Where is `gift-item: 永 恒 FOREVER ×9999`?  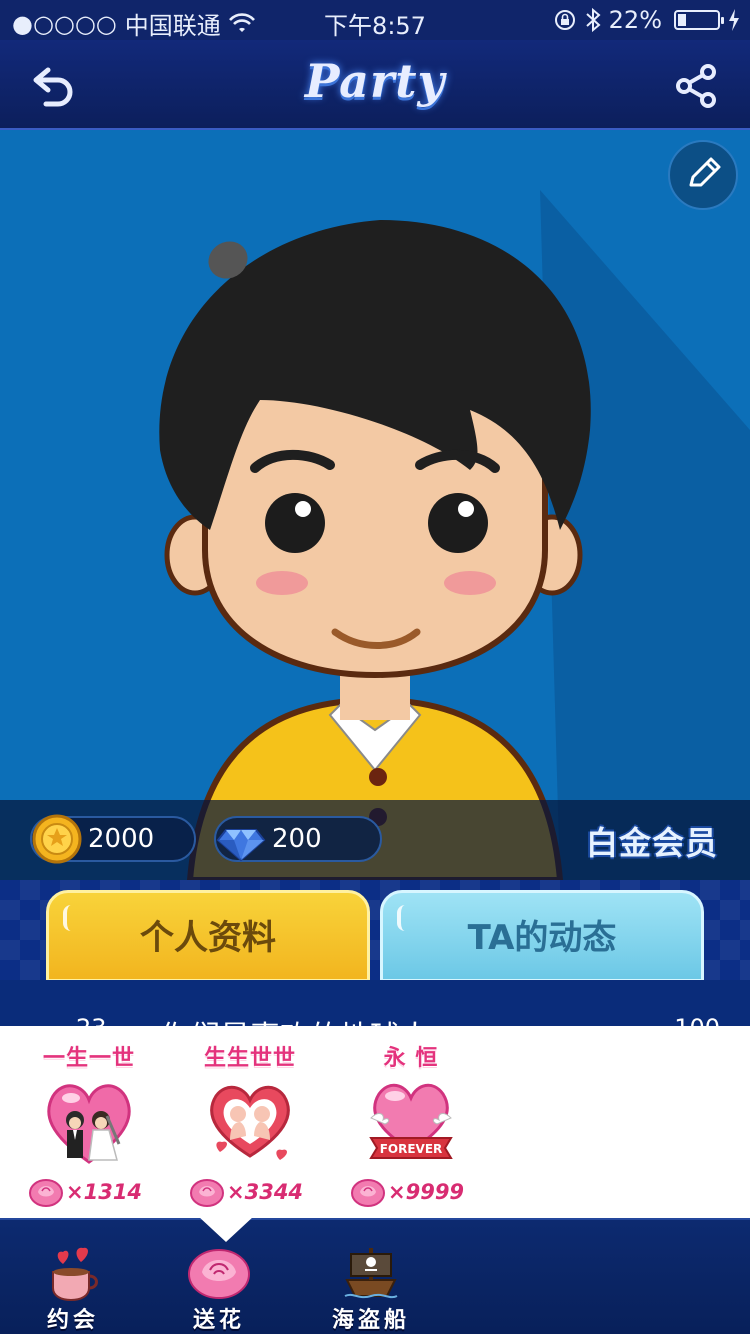 gift-item: 永 恒 FOREVER ×9999 is located at coordinates (411, 1125).